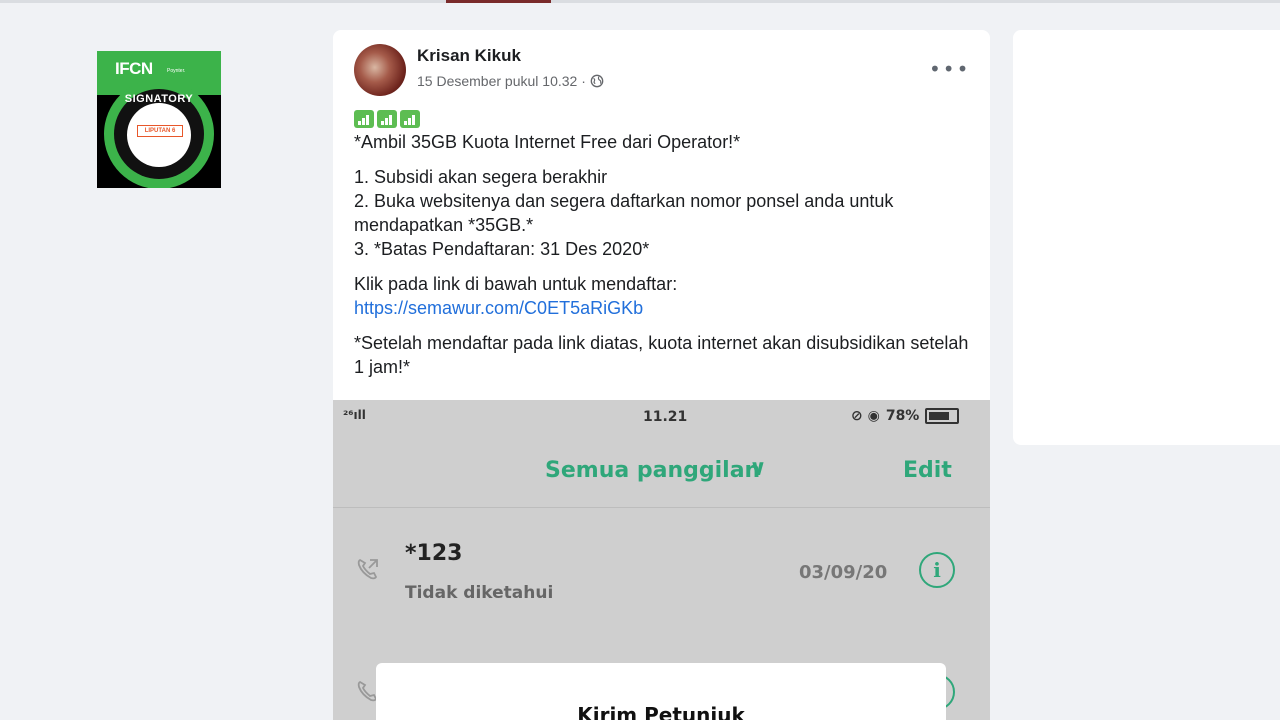 The width and height of the screenshot is (1280, 720). I want to click on phone-time: 11.21, so click(665, 417).